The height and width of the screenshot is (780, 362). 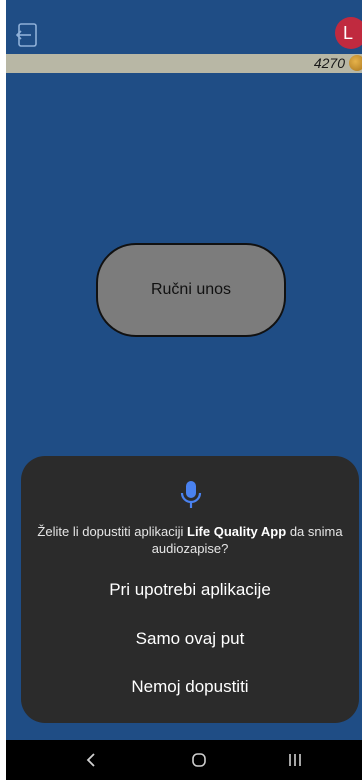 I want to click on points-value: 4270, so click(x=329, y=63).